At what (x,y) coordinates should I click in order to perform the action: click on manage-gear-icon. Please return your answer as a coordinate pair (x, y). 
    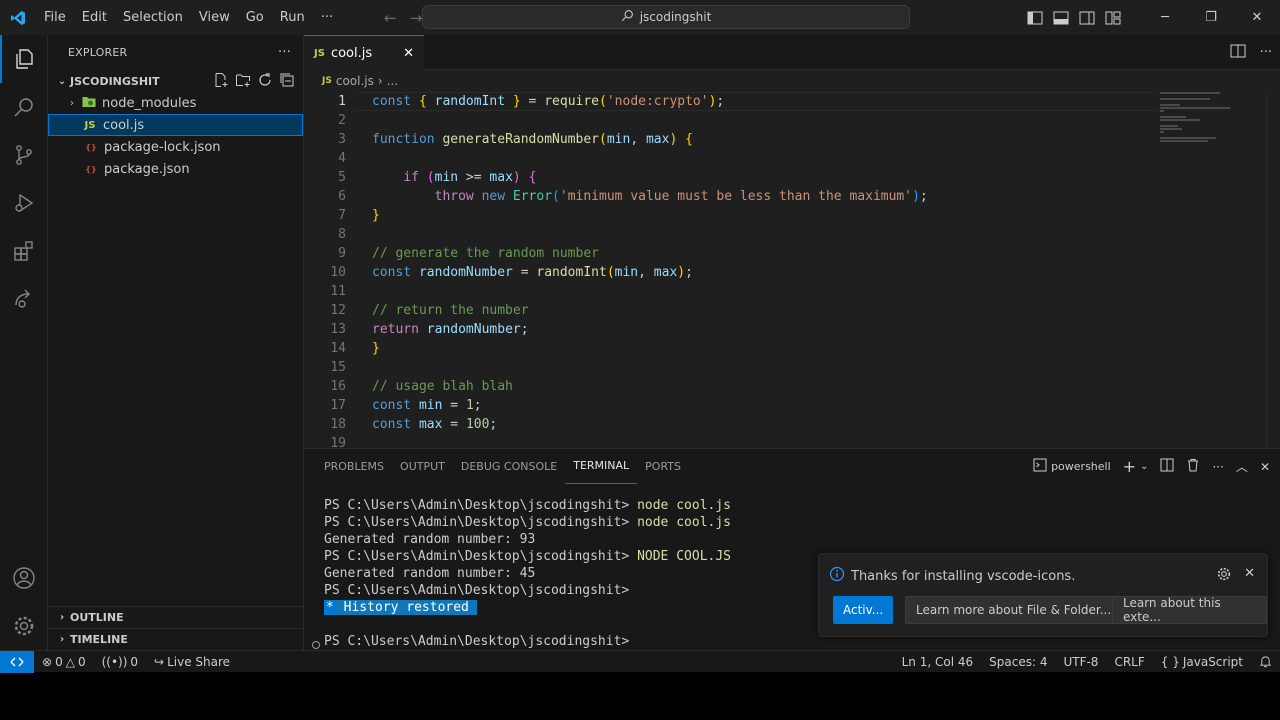
    Looking at the image, I should click on (24, 626).